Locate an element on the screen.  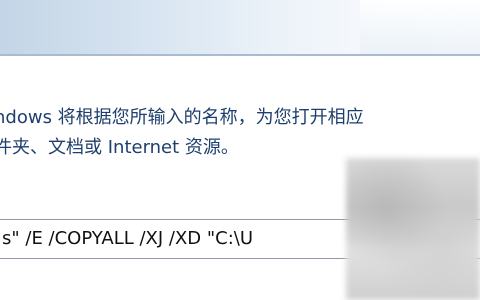
title-bar-glare is located at coordinates (420, 27).